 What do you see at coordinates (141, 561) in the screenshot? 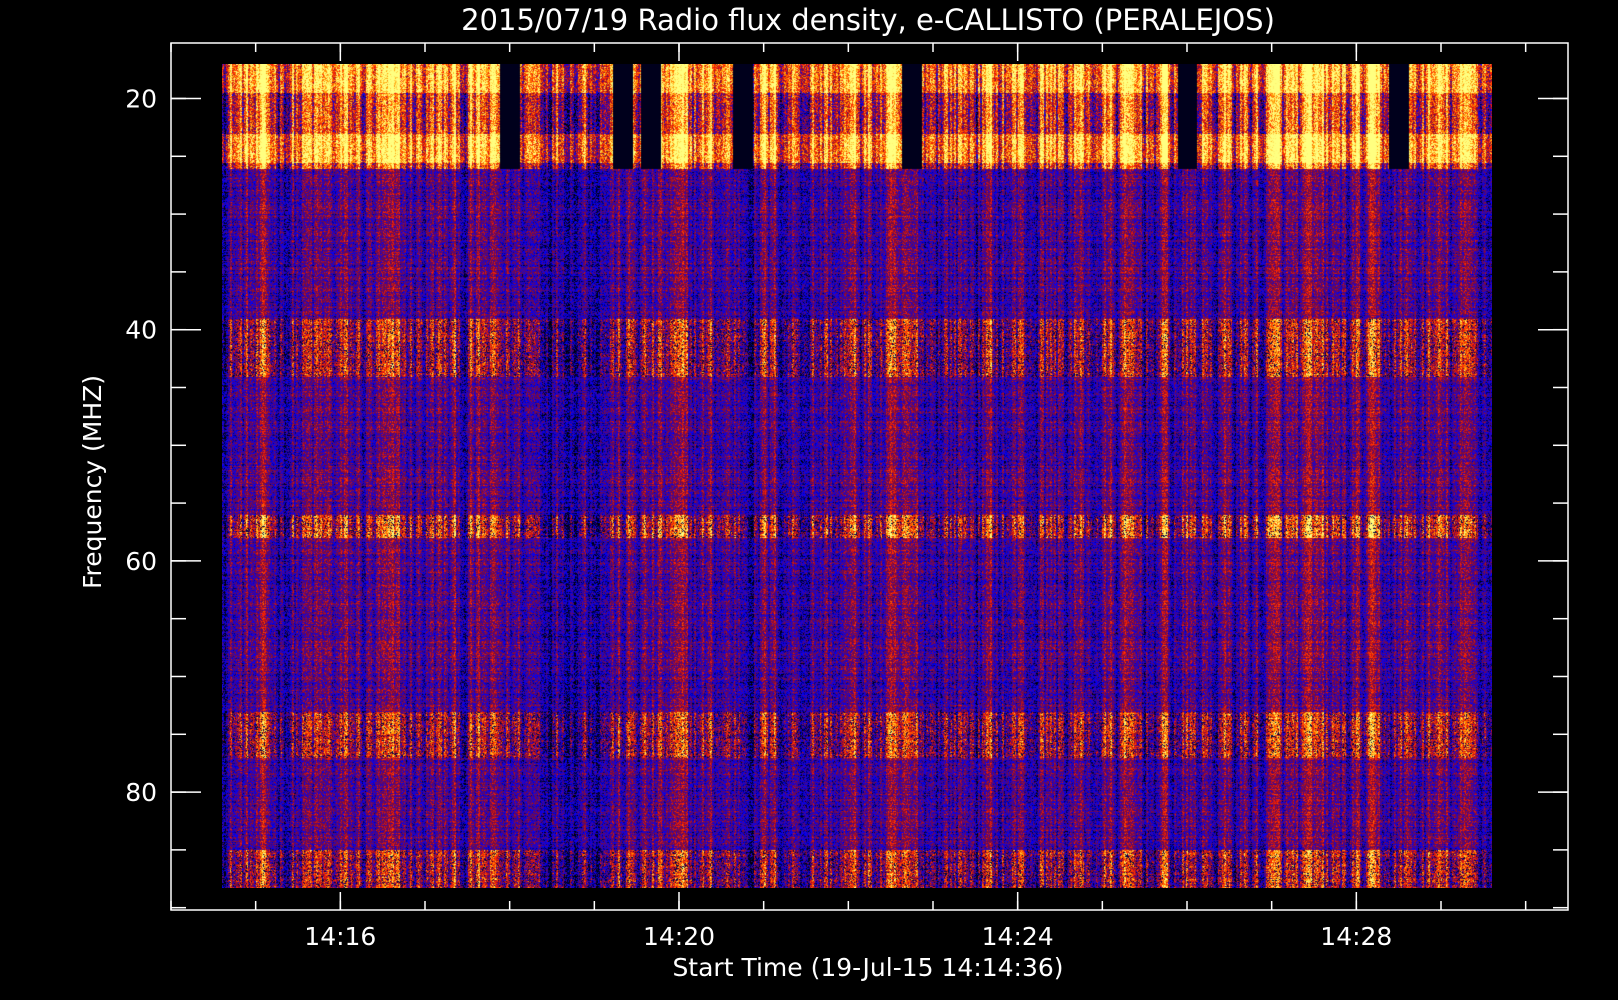
I see `y-tick-label: 60` at bounding box center [141, 561].